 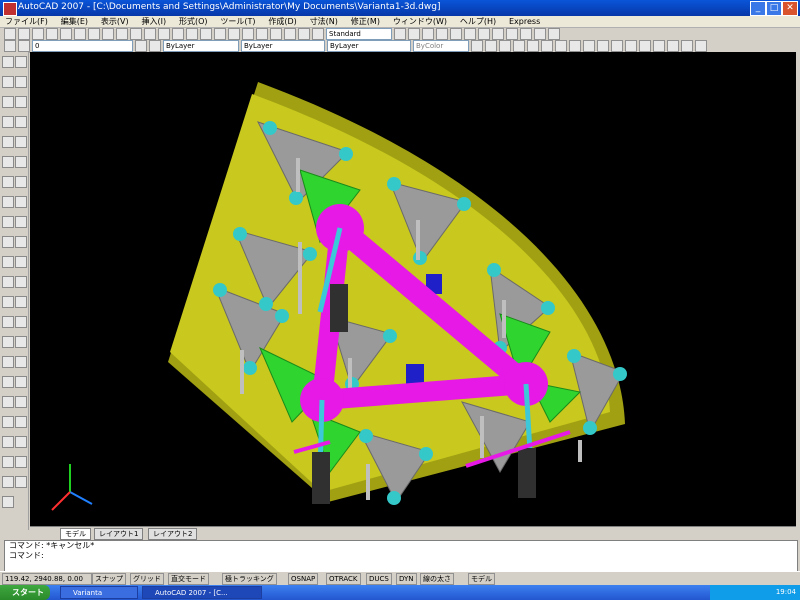 What do you see at coordinates (147, 579) in the screenshot?
I see `status-grid: グリッド` at bounding box center [147, 579].